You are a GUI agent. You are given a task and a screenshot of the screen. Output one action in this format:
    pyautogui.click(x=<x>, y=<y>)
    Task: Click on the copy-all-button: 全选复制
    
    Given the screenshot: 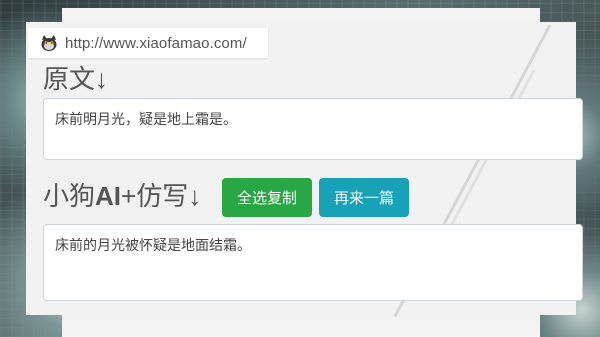 What is the action you would take?
    pyautogui.click(x=267, y=197)
    